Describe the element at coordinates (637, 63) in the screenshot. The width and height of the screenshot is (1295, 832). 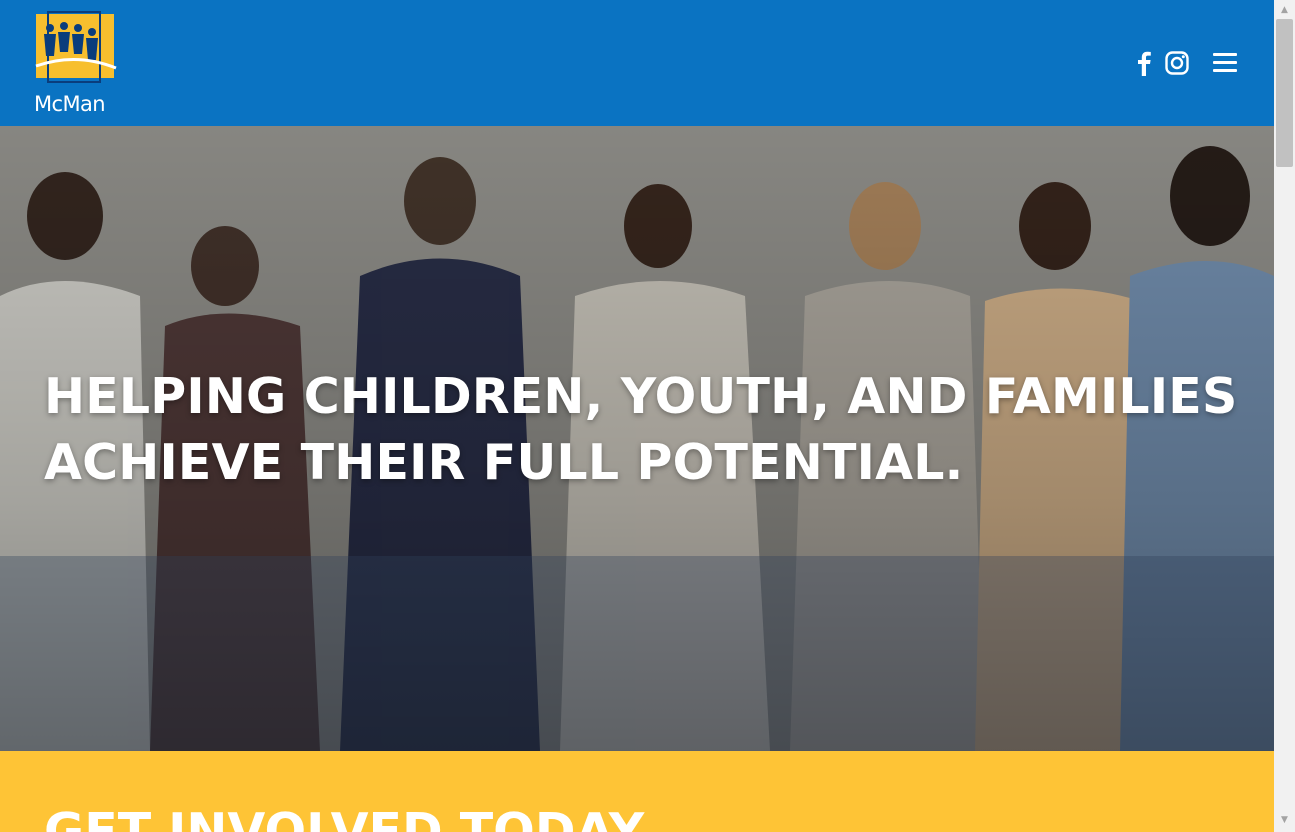
I see `site-header: McMan` at that location.